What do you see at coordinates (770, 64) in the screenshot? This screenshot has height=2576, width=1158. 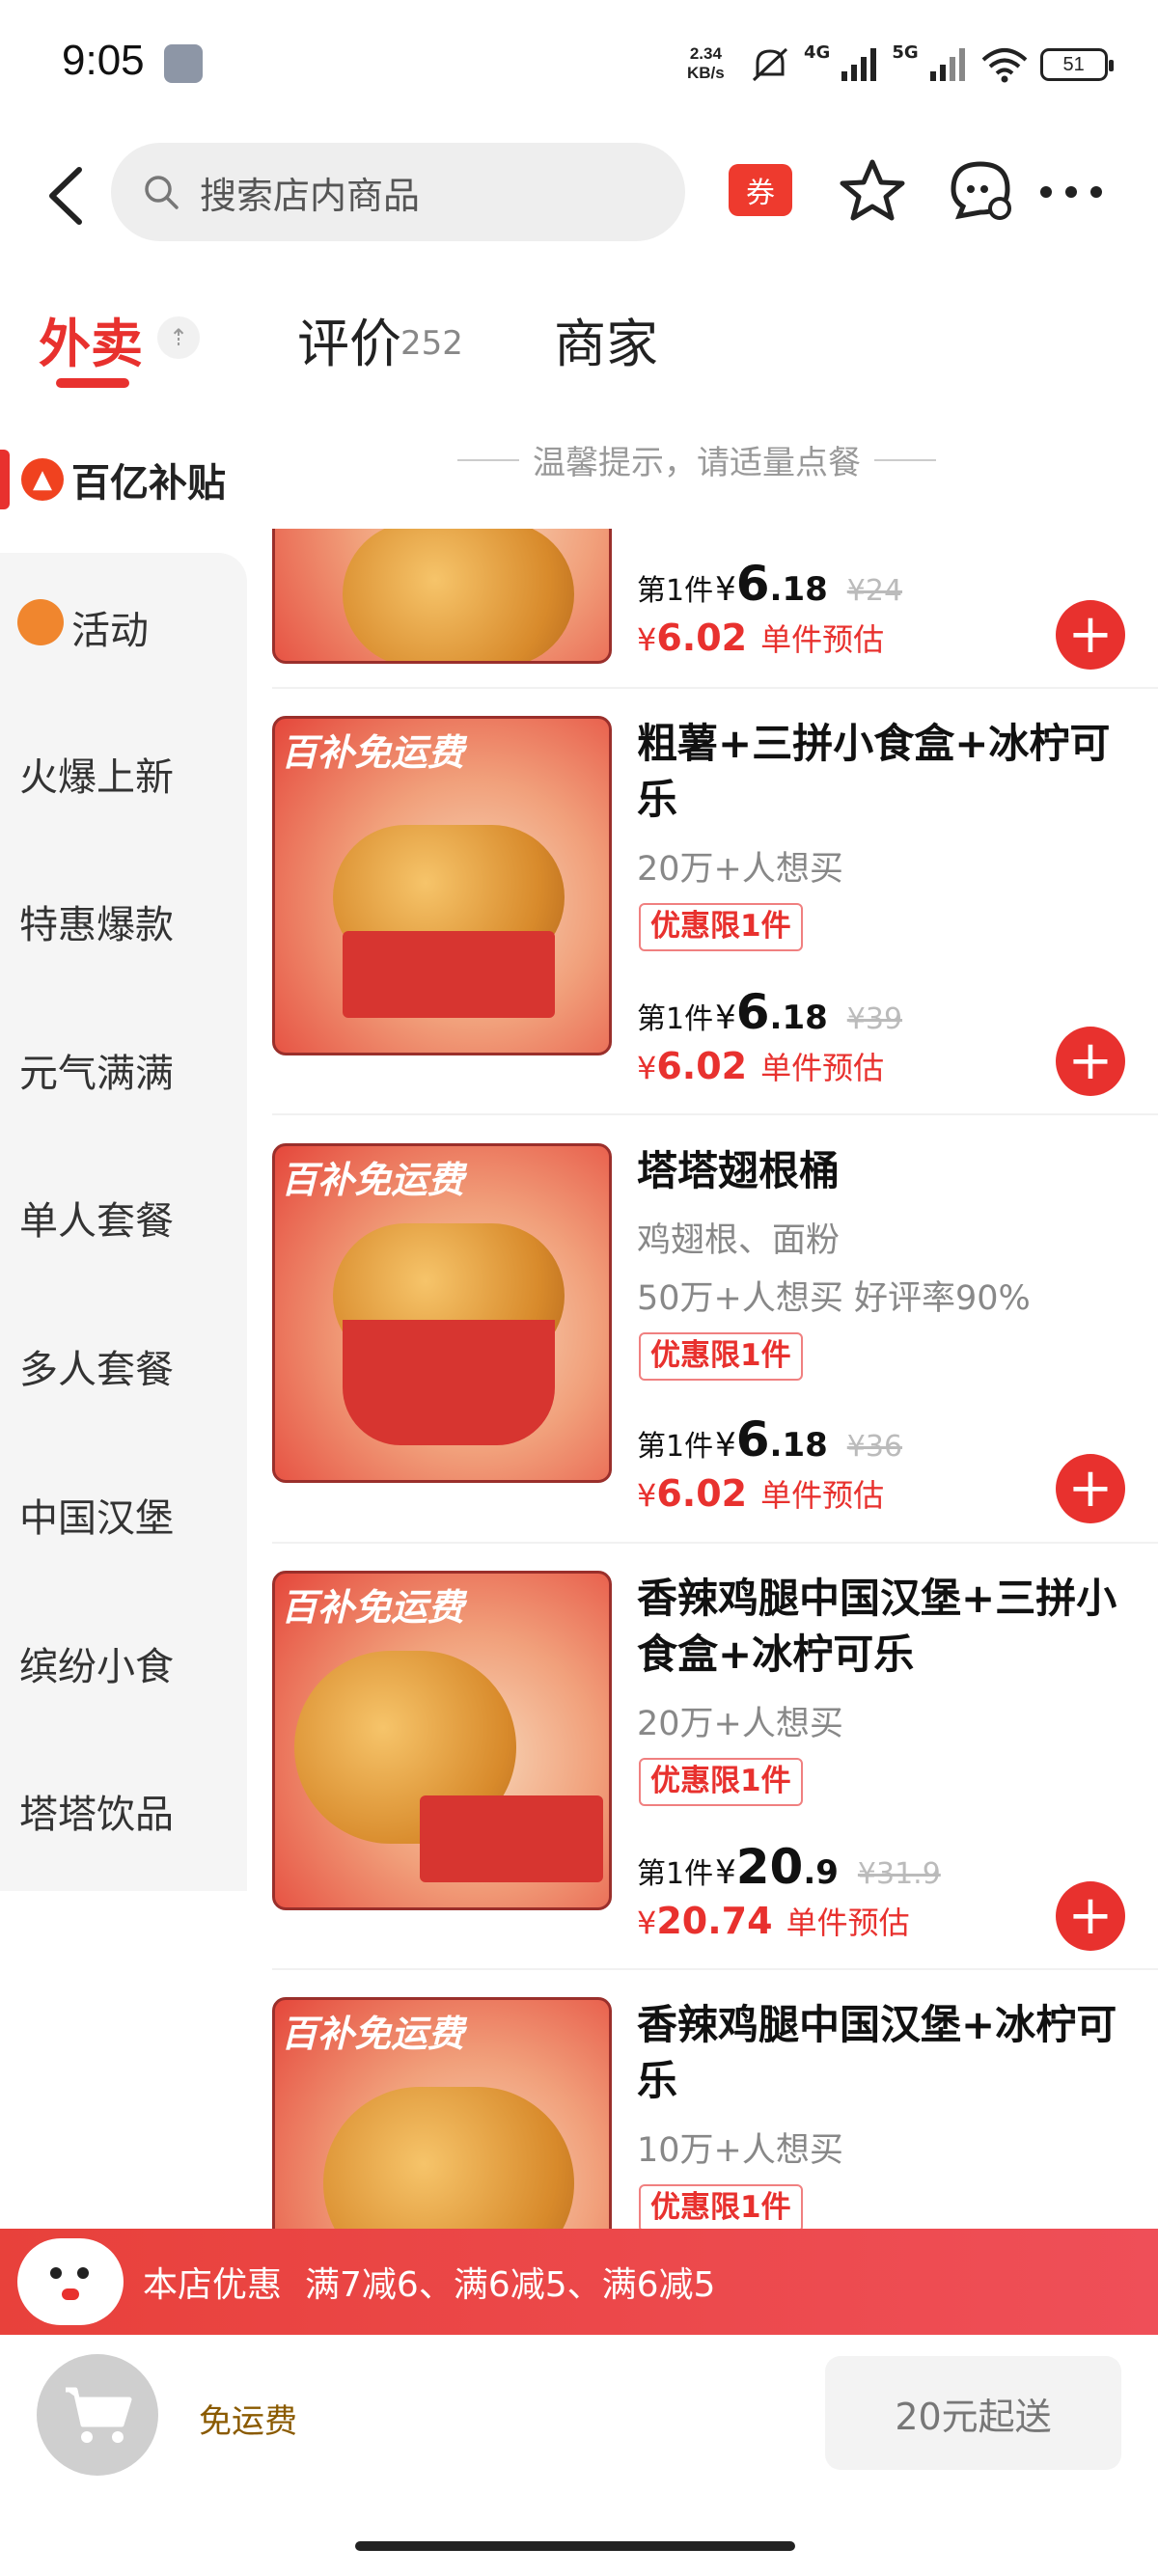 I see `mute-icon` at bounding box center [770, 64].